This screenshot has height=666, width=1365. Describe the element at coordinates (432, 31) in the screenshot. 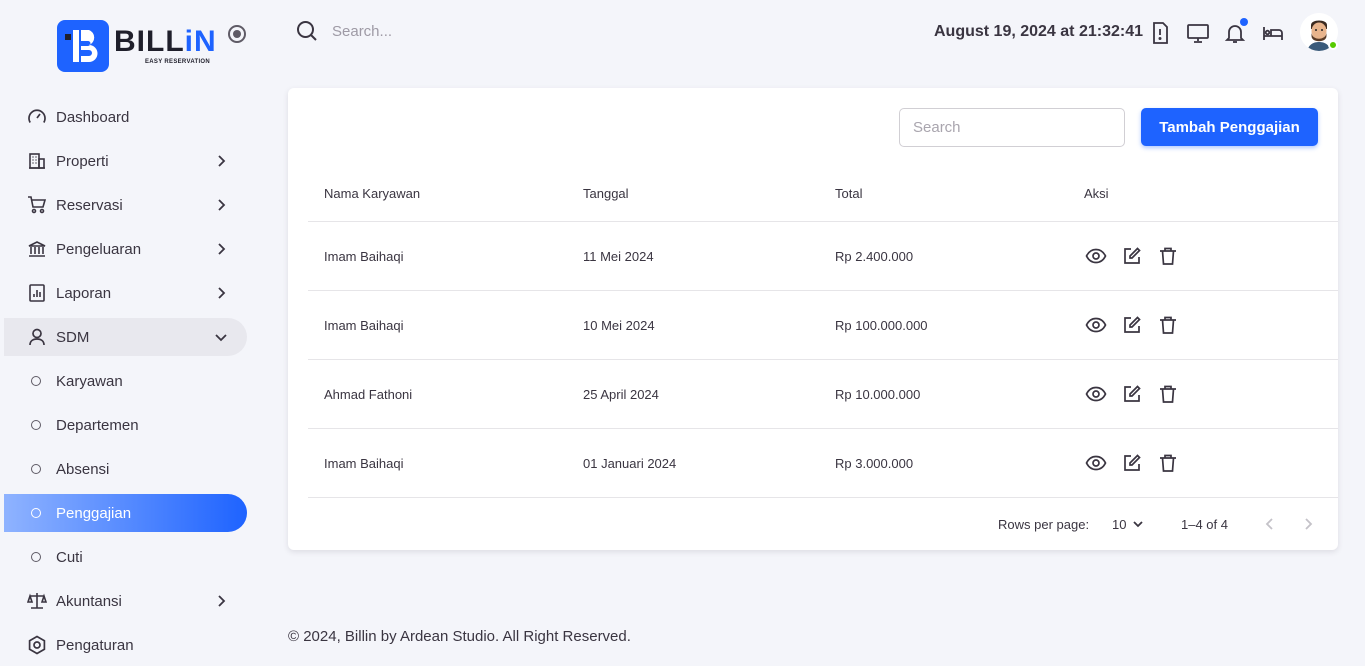

I see `global-search-input` at that location.